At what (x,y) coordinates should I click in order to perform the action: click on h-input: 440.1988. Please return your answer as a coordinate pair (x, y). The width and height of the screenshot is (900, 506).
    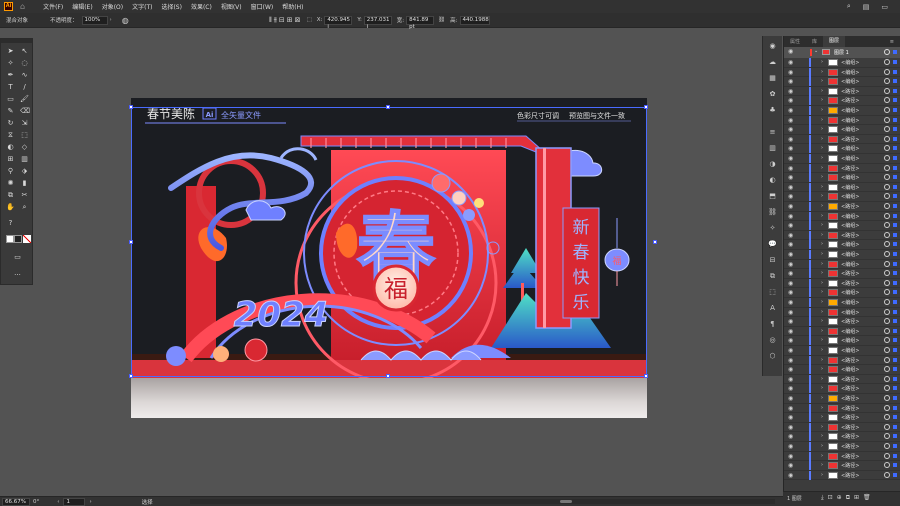
    Looking at the image, I should click on (474, 20).